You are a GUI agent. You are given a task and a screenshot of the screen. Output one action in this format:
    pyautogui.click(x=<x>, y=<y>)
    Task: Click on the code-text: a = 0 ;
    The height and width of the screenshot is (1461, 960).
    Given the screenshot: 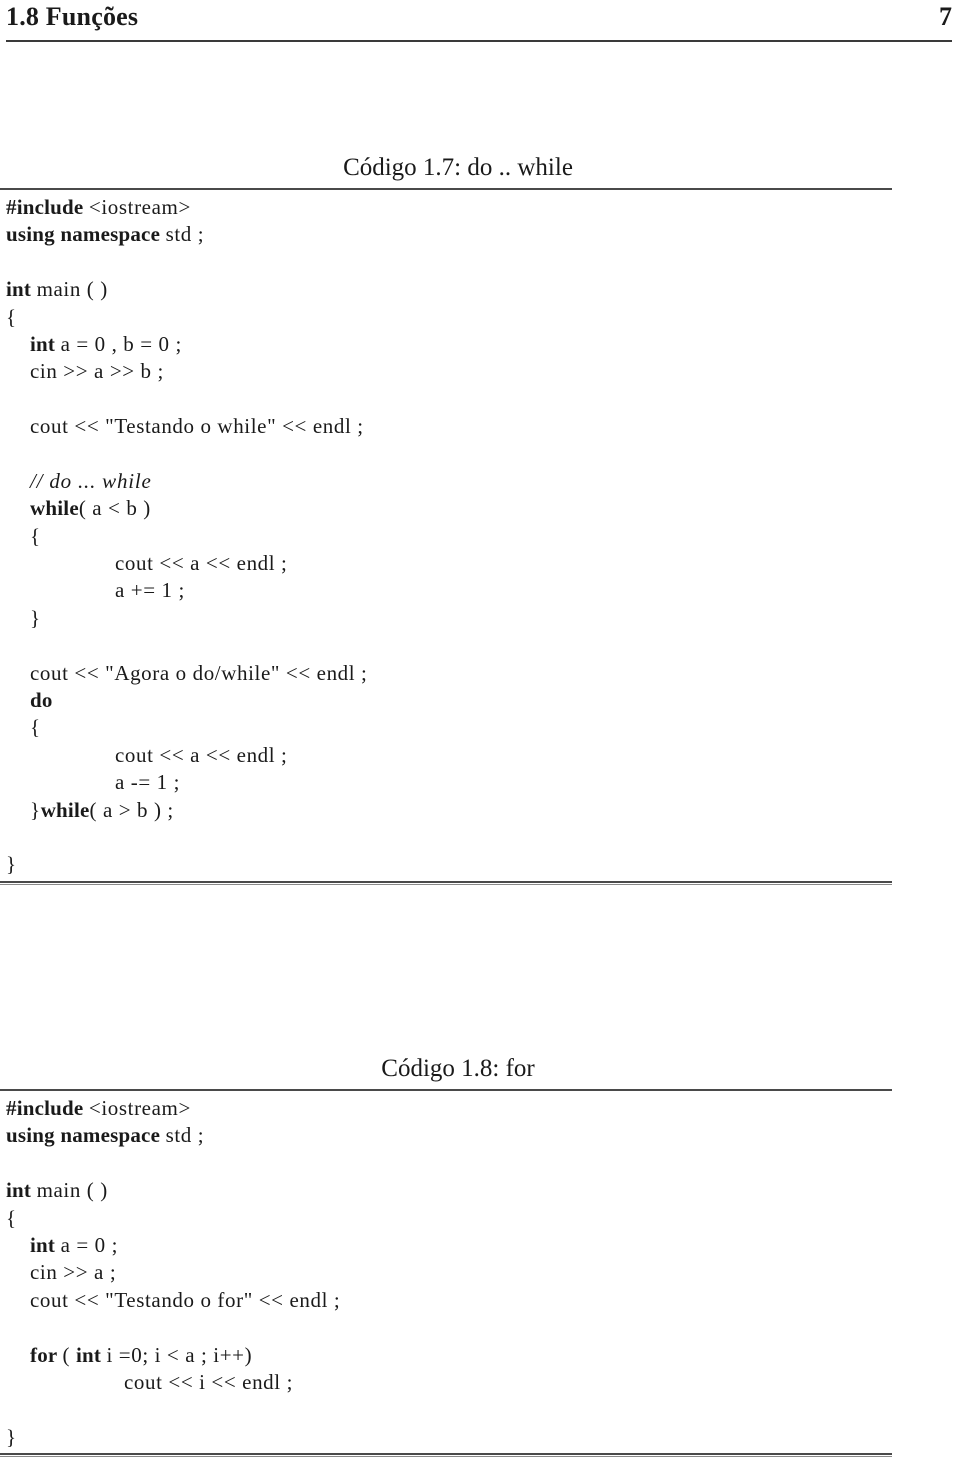 What is the action you would take?
    pyautogui.click(x=89, y=1244)
    